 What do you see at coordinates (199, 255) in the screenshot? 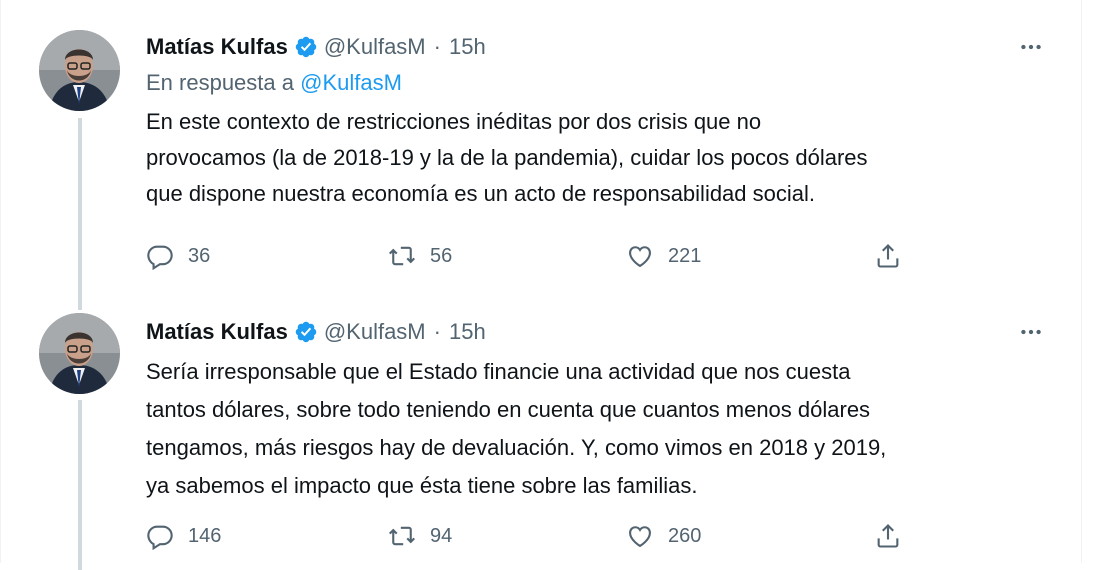
I see `reply-count: 36` at bounding box center [199, 255].